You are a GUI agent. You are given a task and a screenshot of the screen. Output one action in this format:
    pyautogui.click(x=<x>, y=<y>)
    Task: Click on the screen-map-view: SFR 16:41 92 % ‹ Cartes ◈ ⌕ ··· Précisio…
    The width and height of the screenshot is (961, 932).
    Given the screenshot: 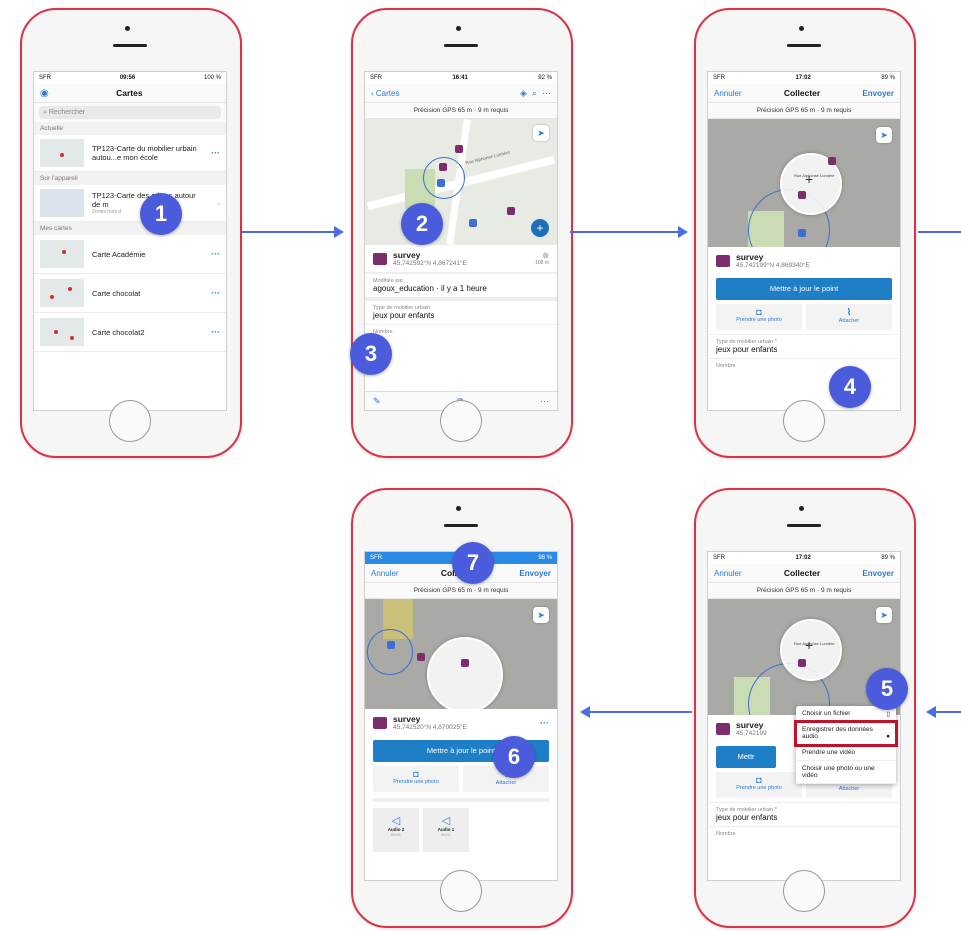 What is the action you would take?
    pyautogui.click(x=461, y=241)
    